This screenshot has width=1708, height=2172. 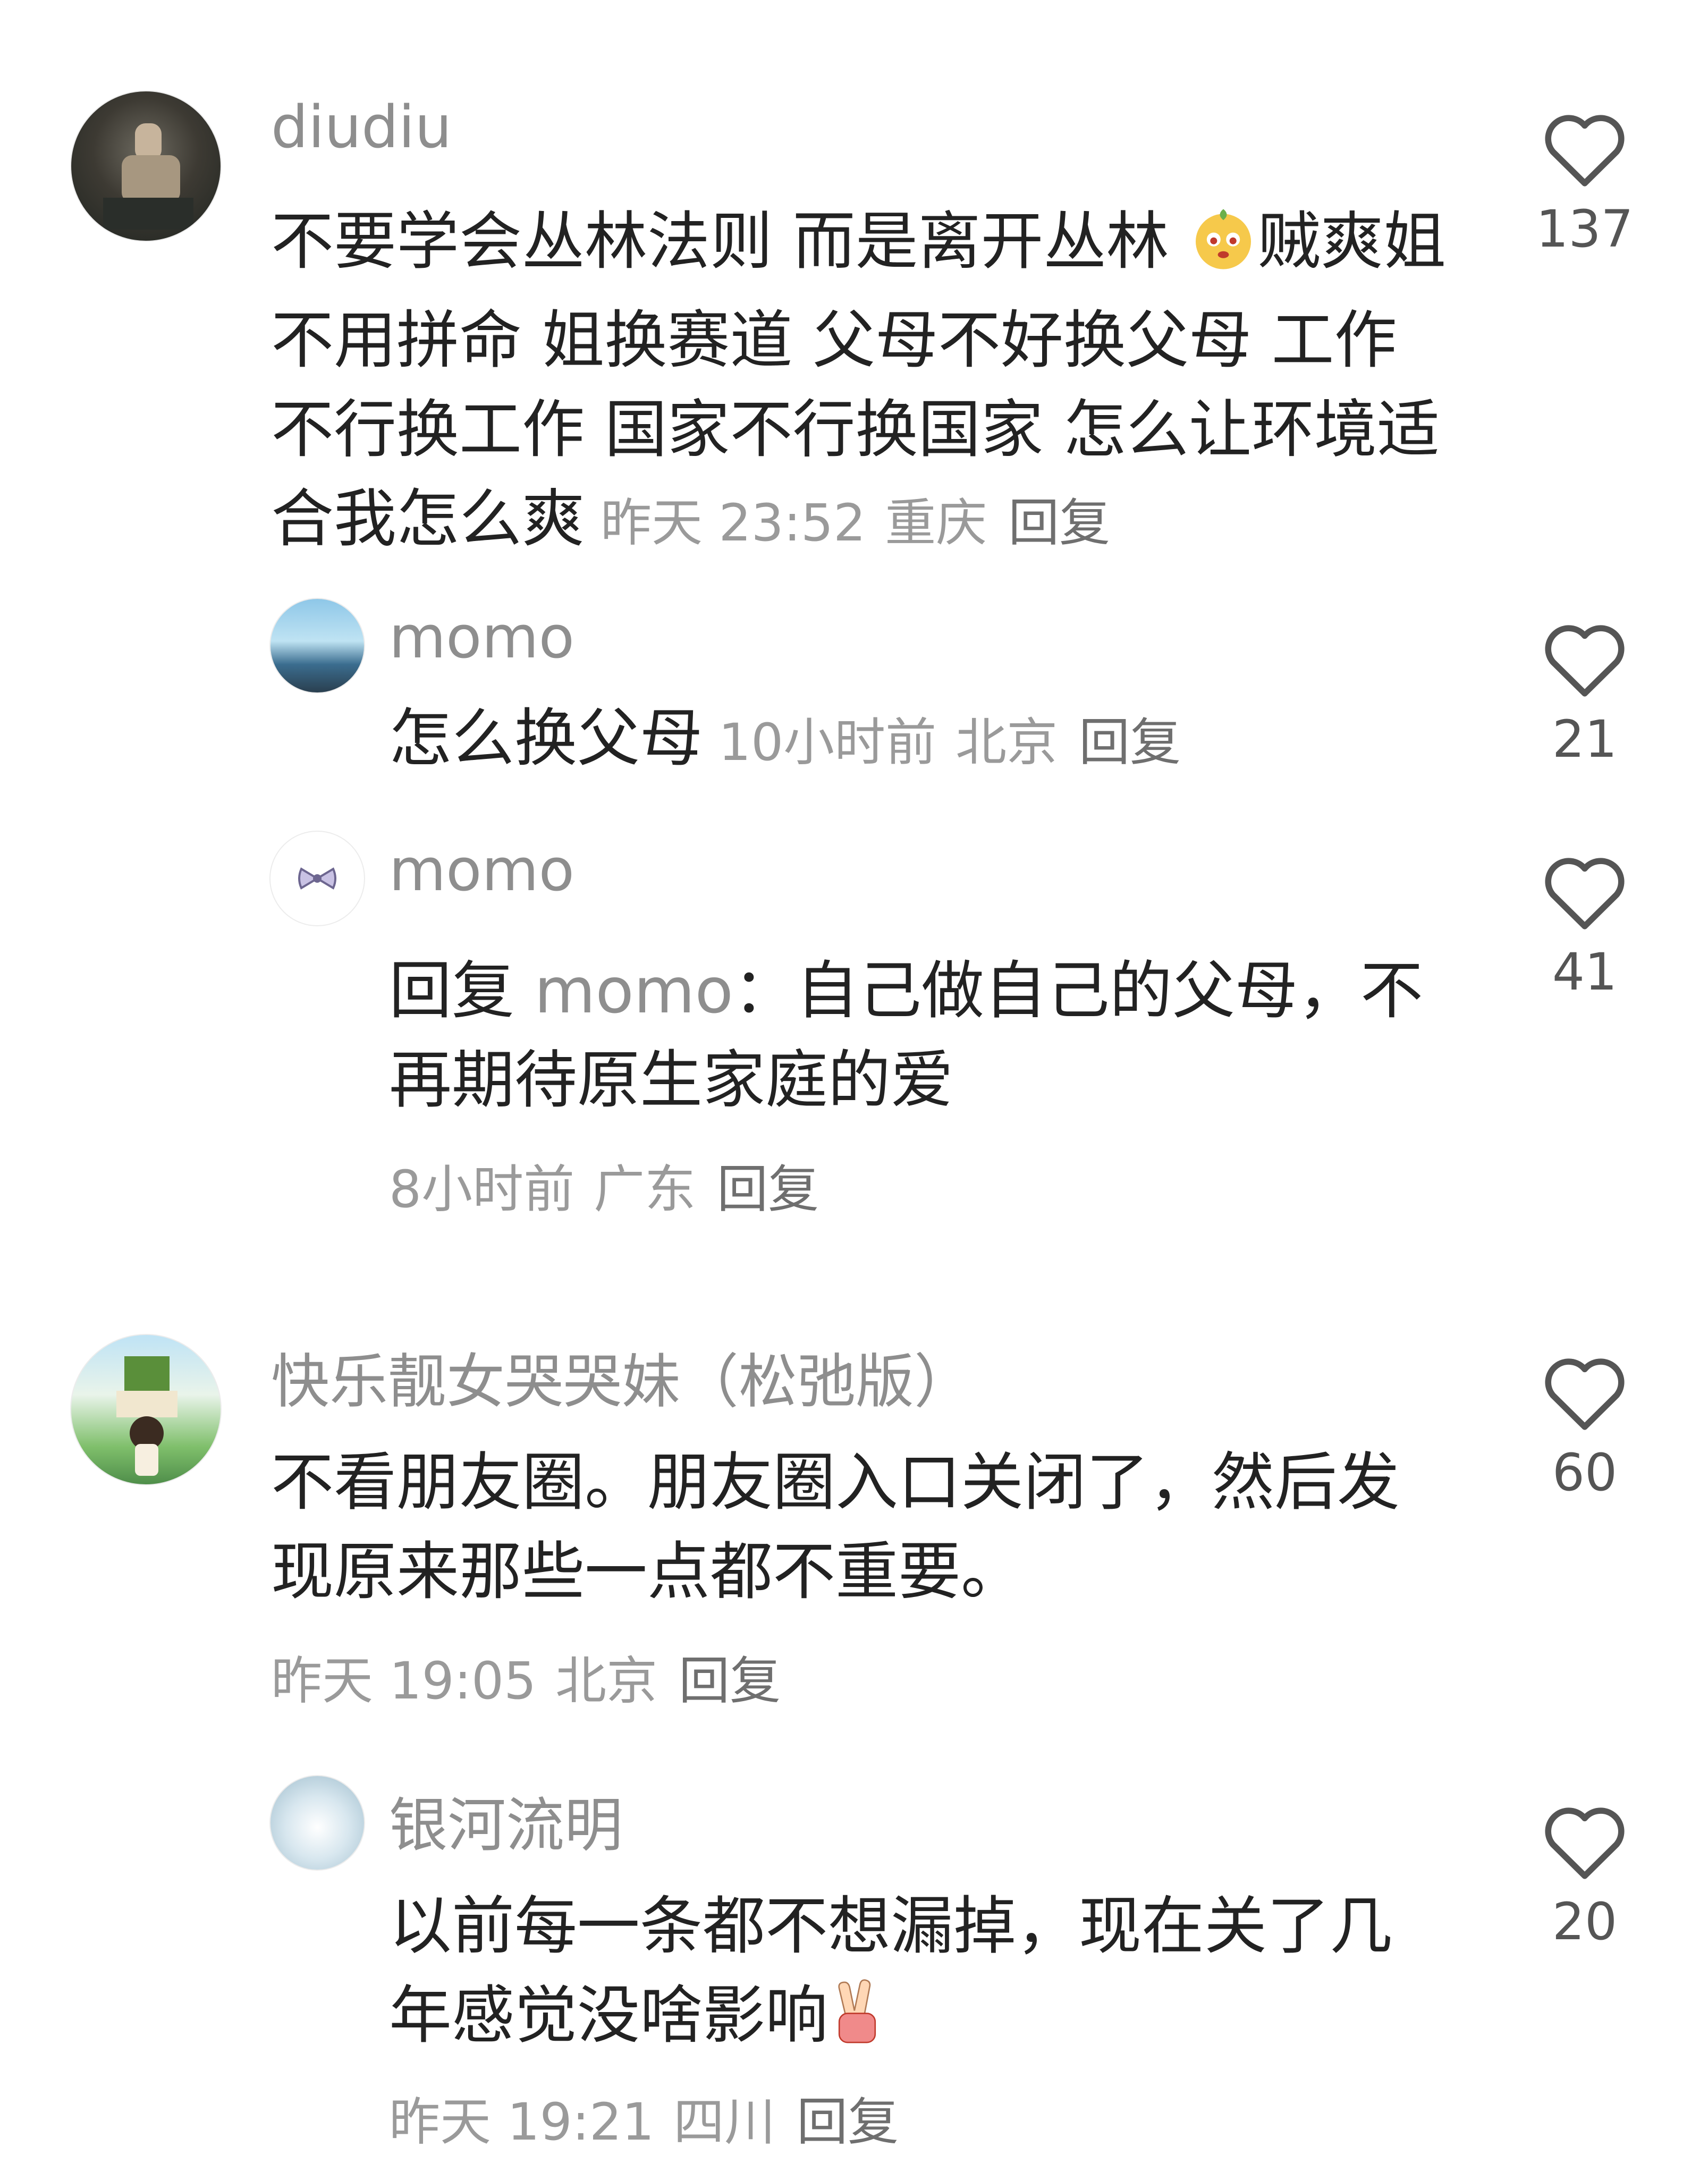 I want to click on like-button: 137, so click(x=1584, y=184).